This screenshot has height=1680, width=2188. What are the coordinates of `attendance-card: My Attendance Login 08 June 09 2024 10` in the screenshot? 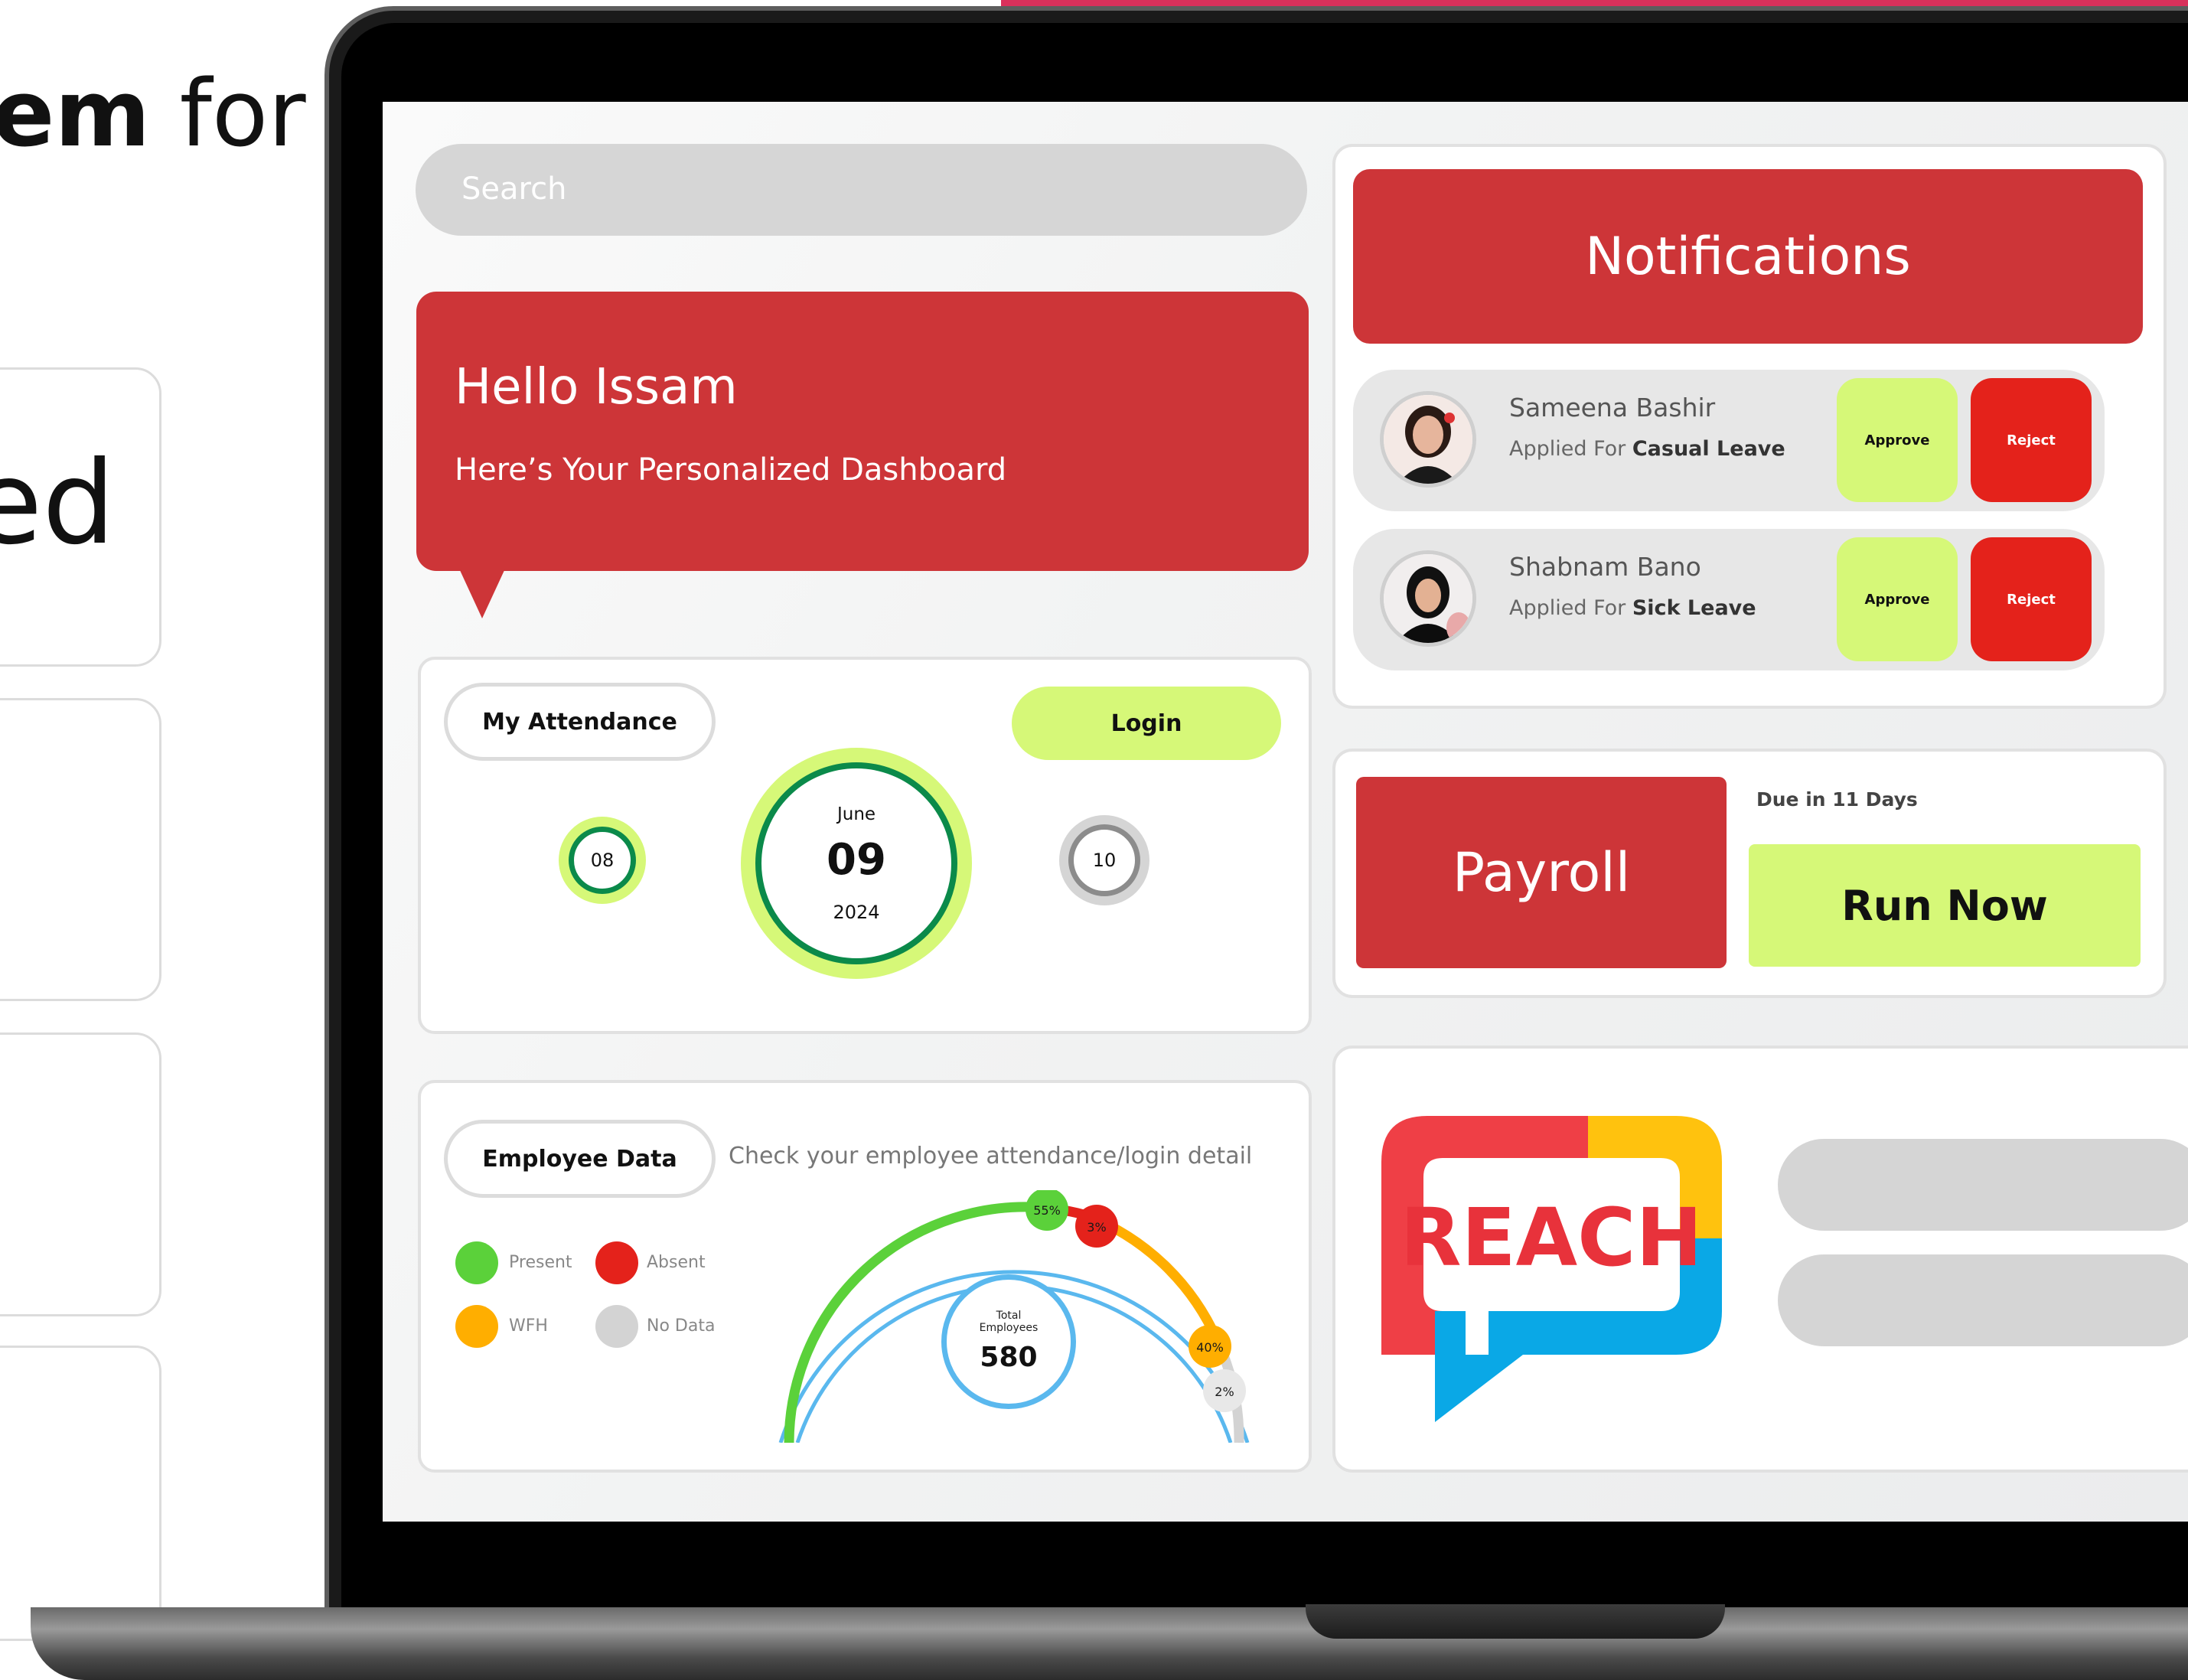 It's located at (865, 845).